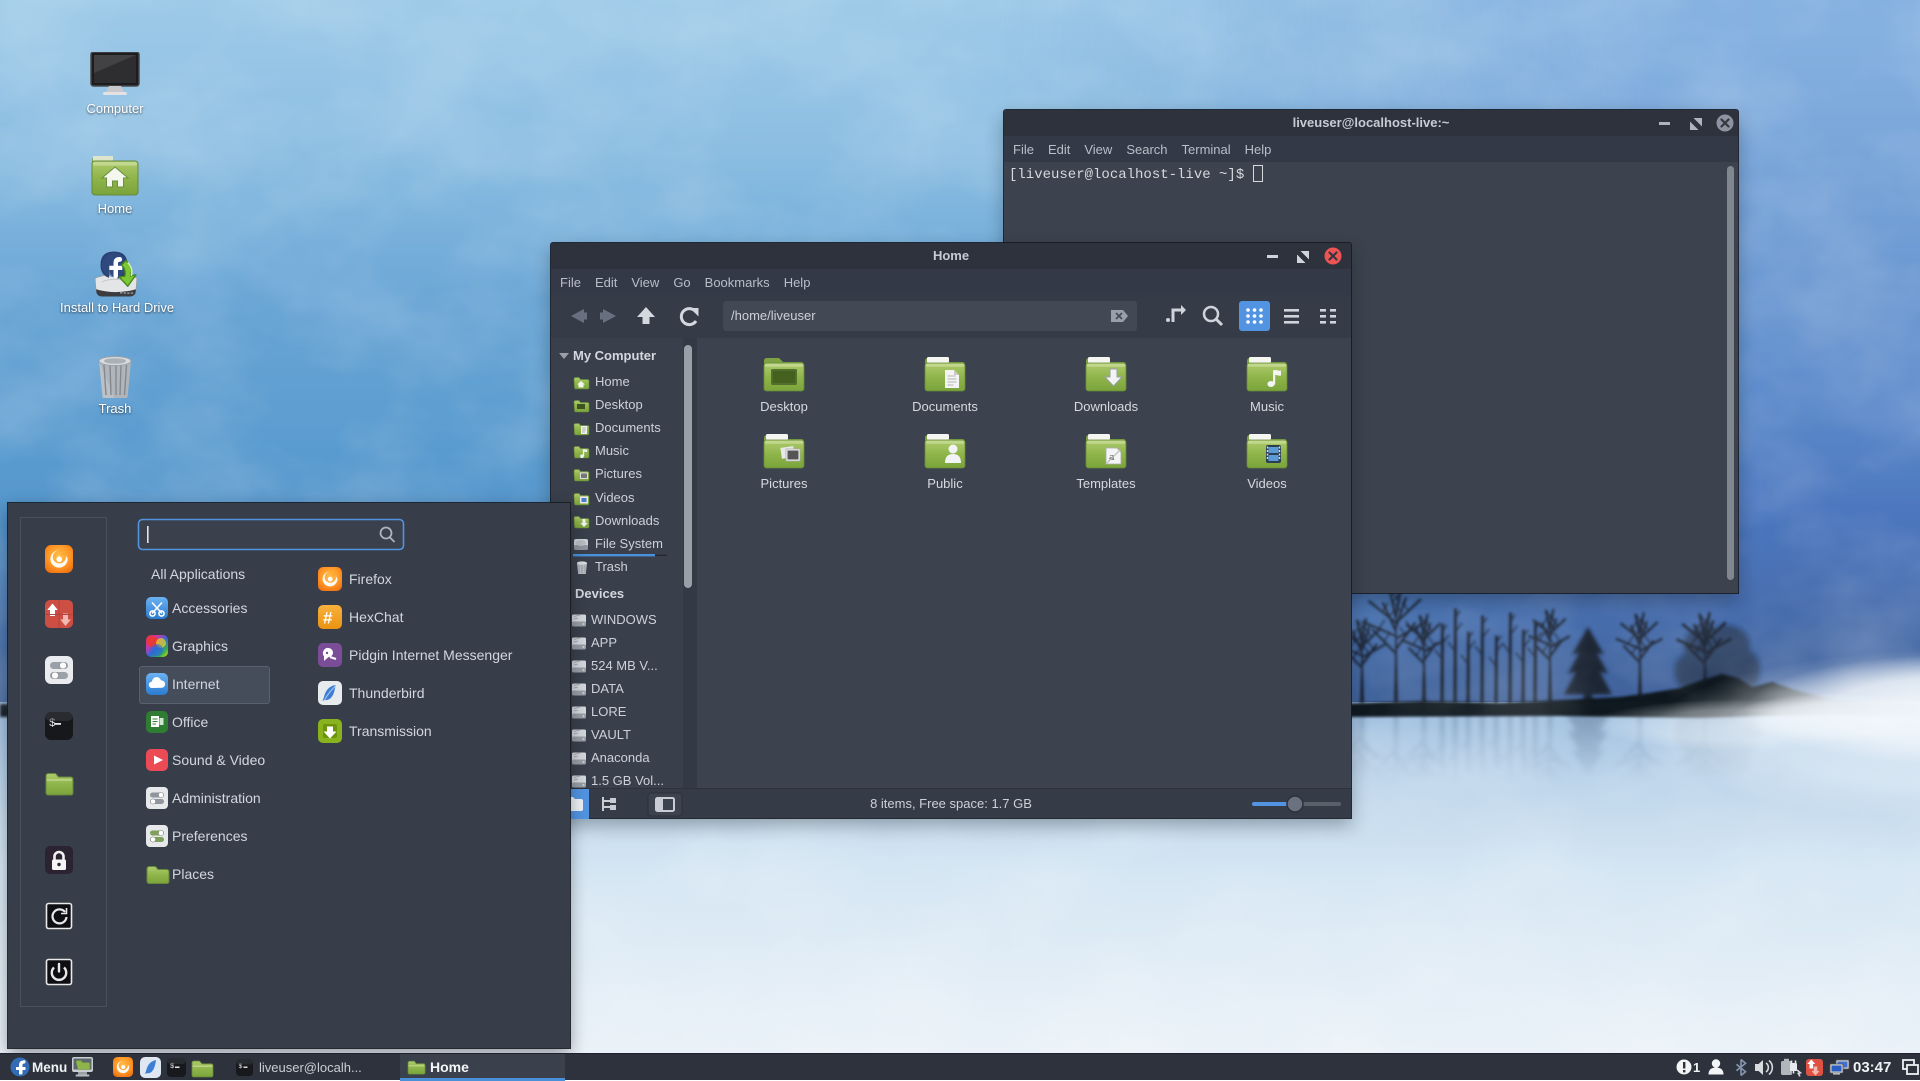 The width and height of the screenshot is (1920, 1081). What do you see at coordinates (1112, 457) in the screenshot?
I see `svg-text: a` at bounding box center [1112, 457].